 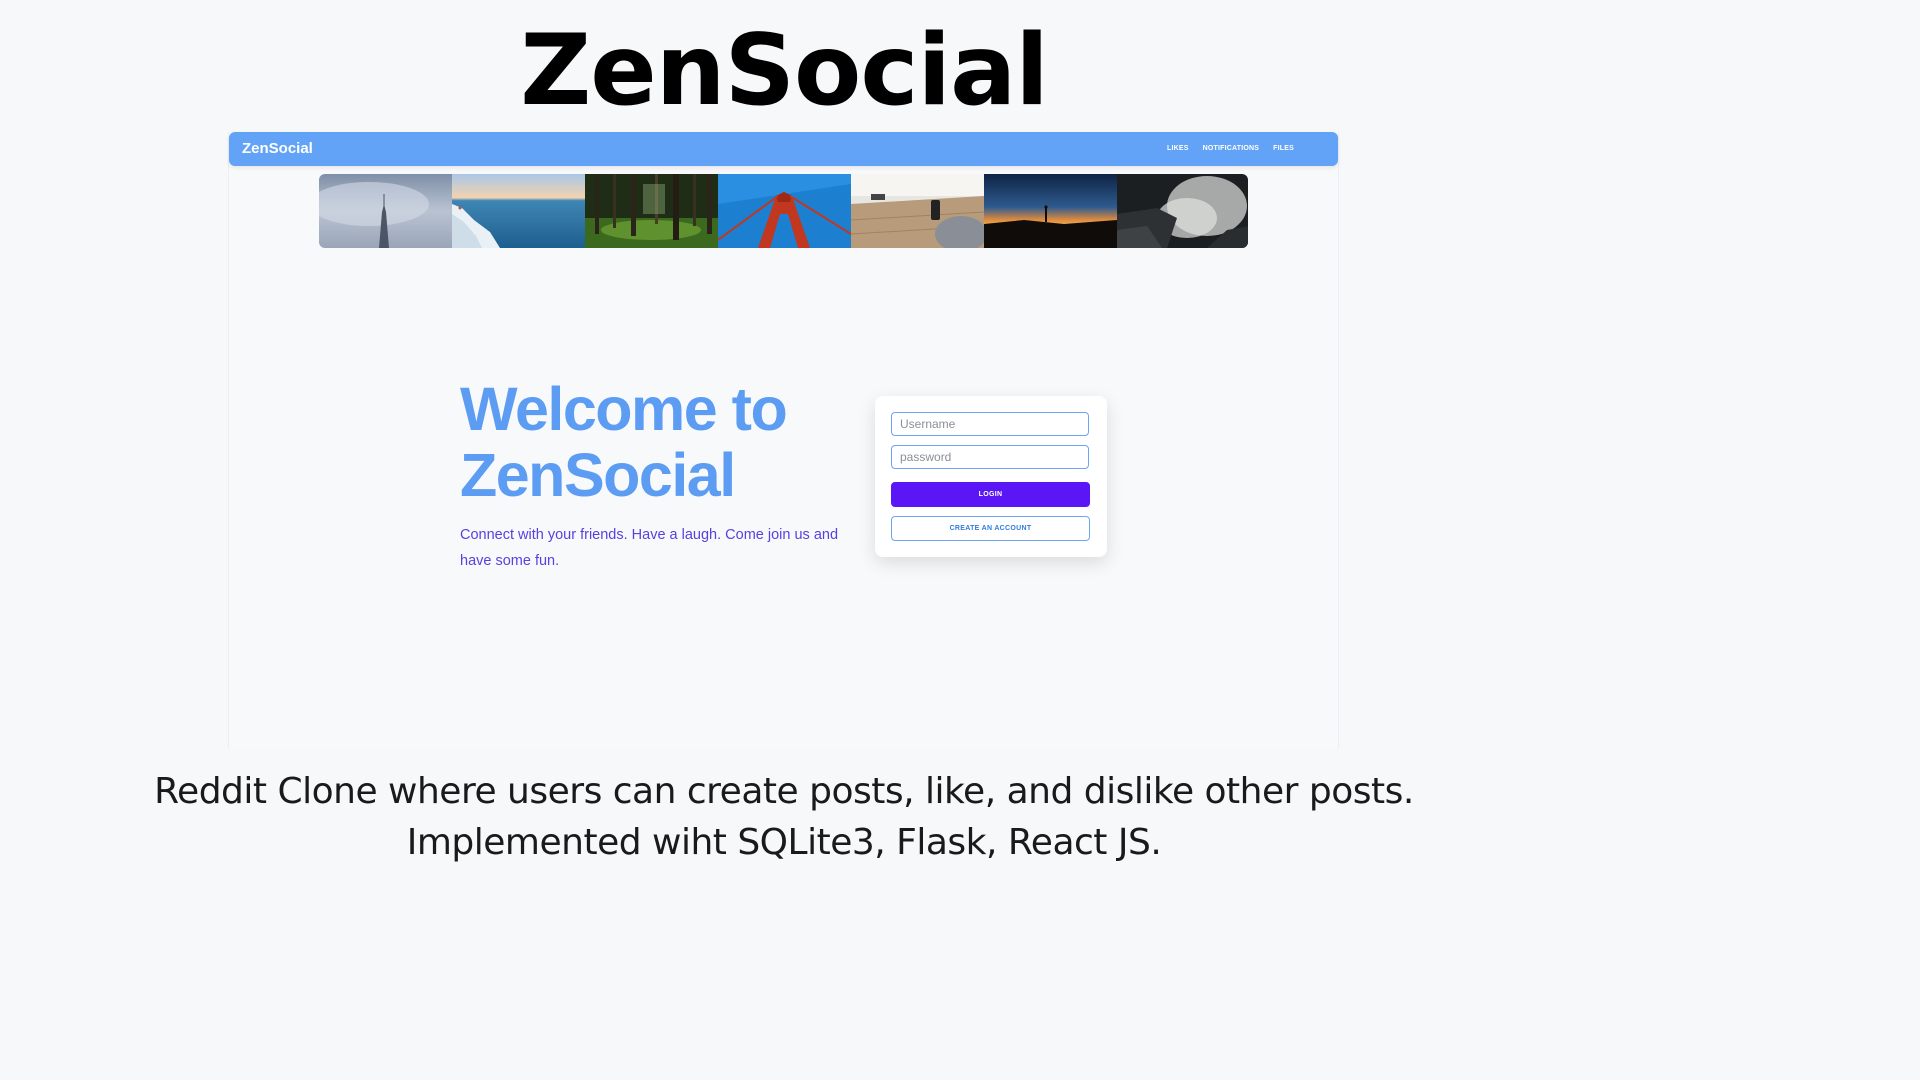 I want to click on photo-desk, so click(x=917, y=211).